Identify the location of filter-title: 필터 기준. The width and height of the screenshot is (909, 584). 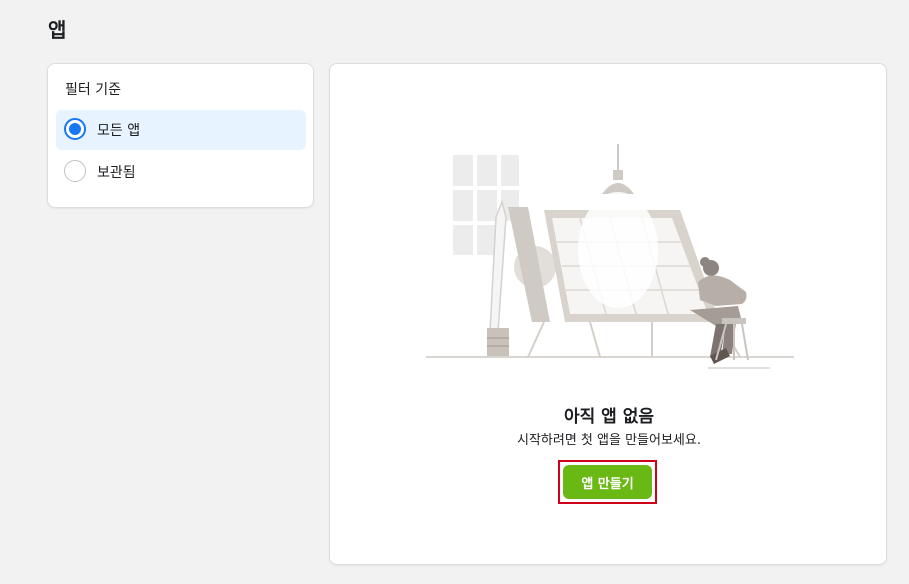
(93, 90).